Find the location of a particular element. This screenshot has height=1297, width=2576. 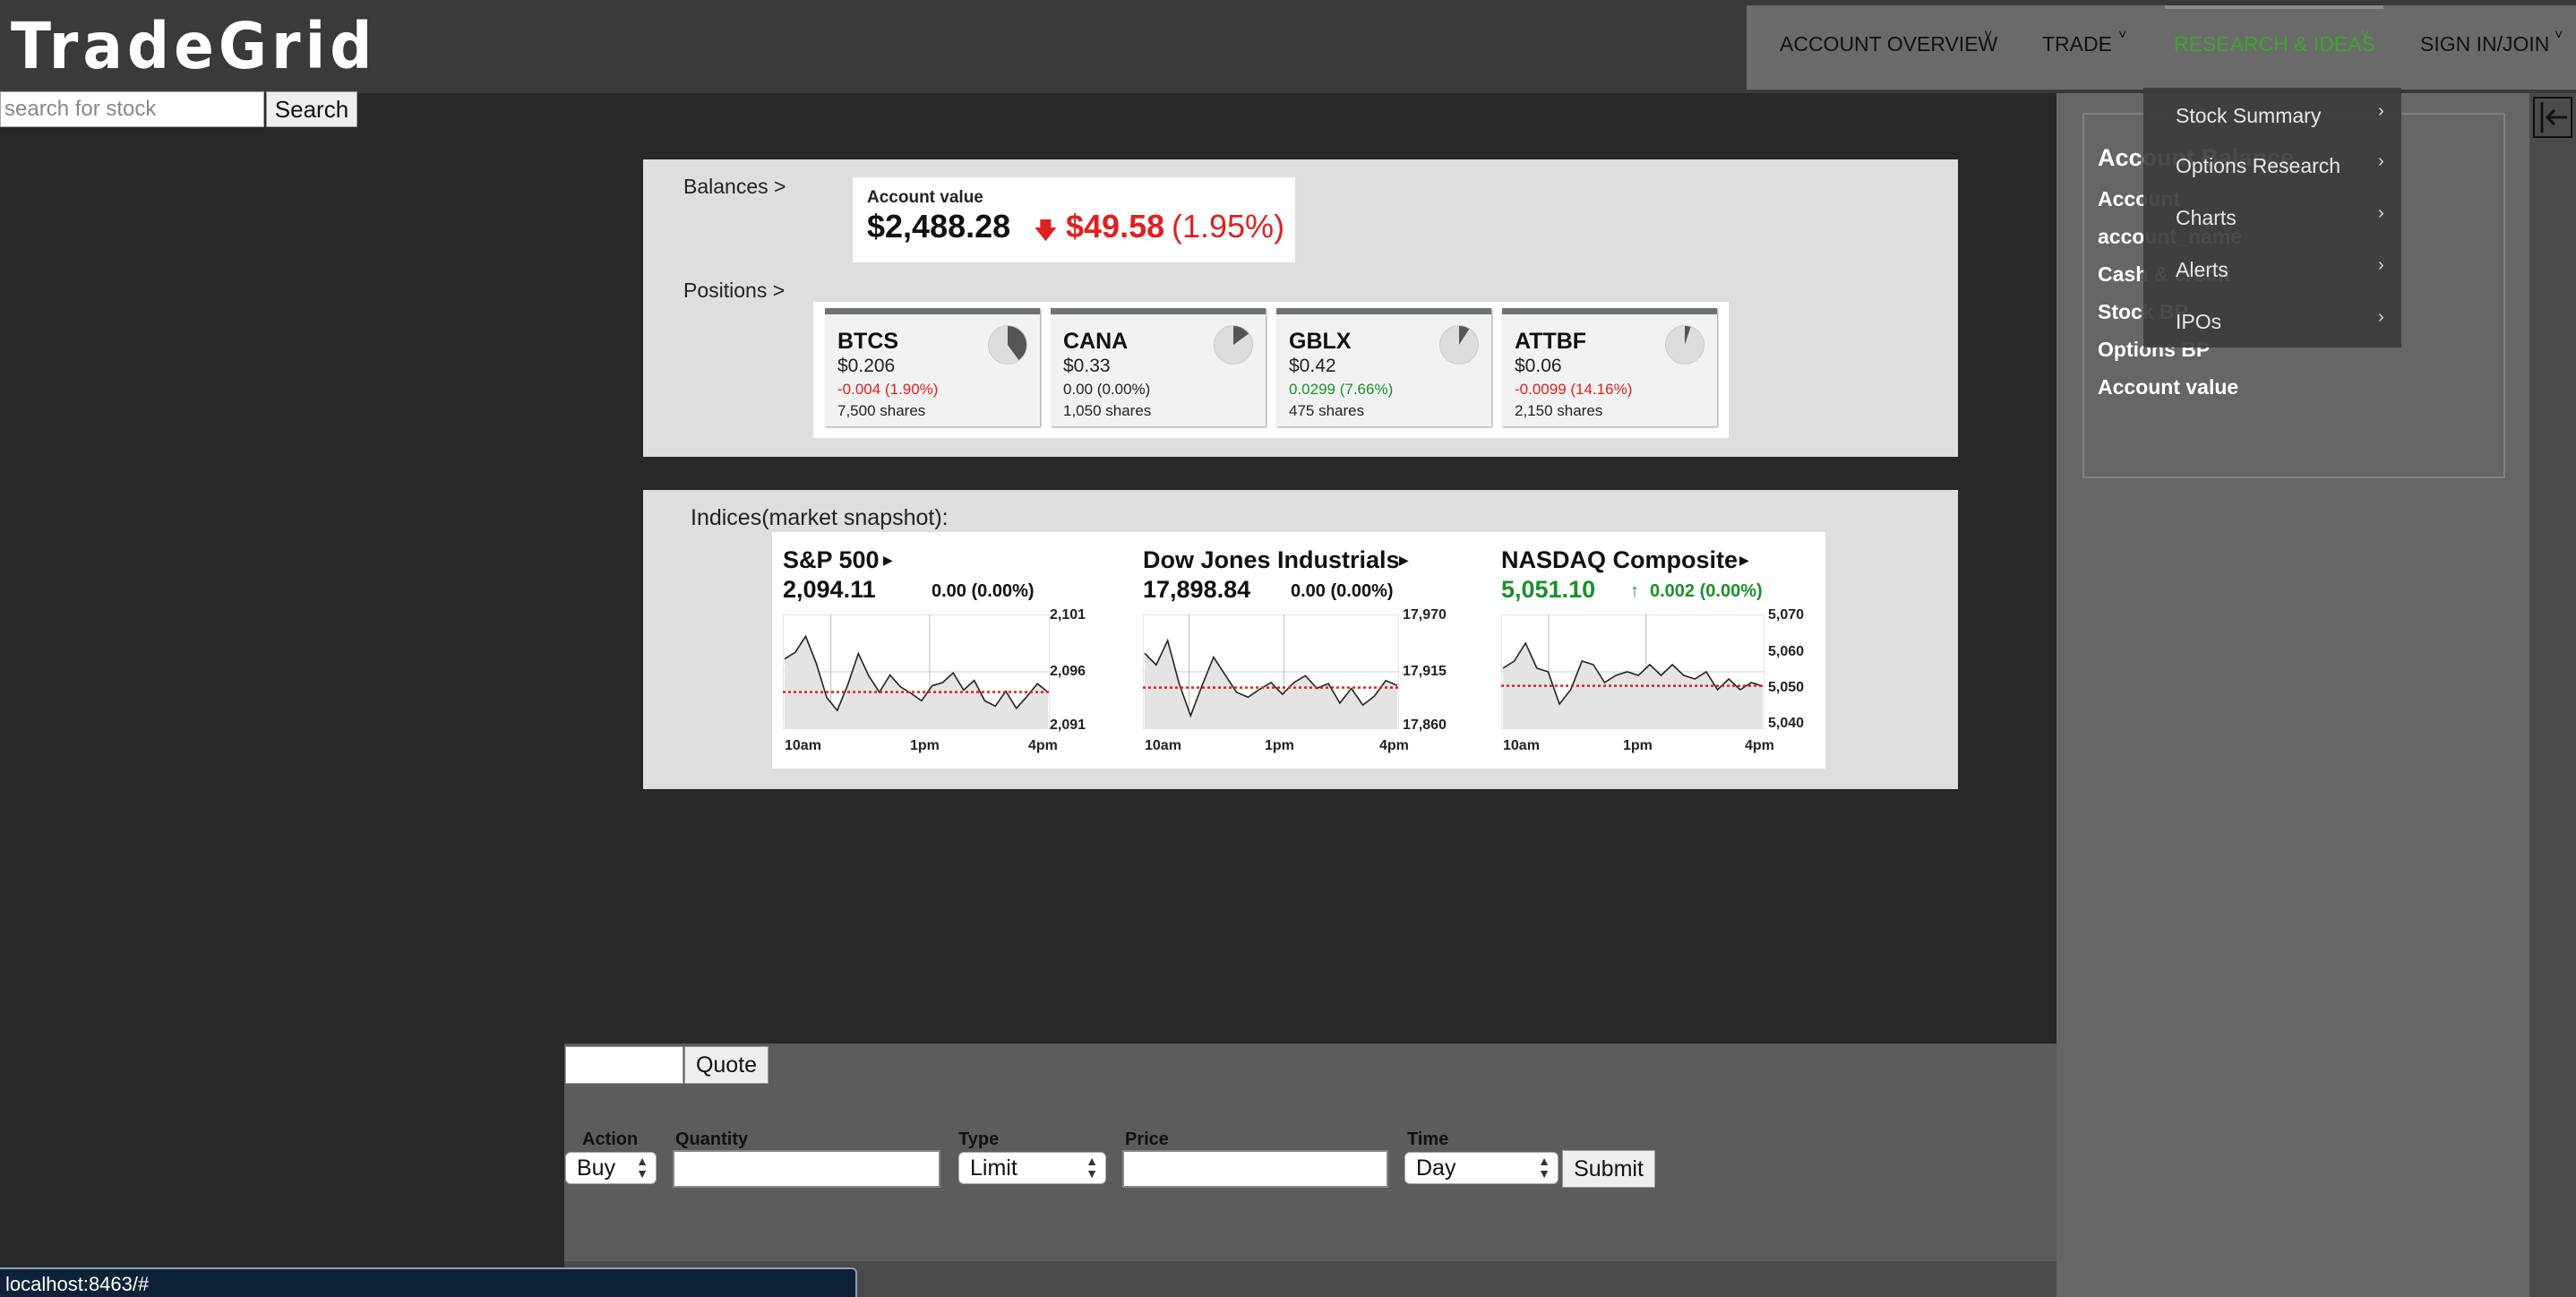

status-url: localhost:8463/# is located at coordinates (77, 1284).